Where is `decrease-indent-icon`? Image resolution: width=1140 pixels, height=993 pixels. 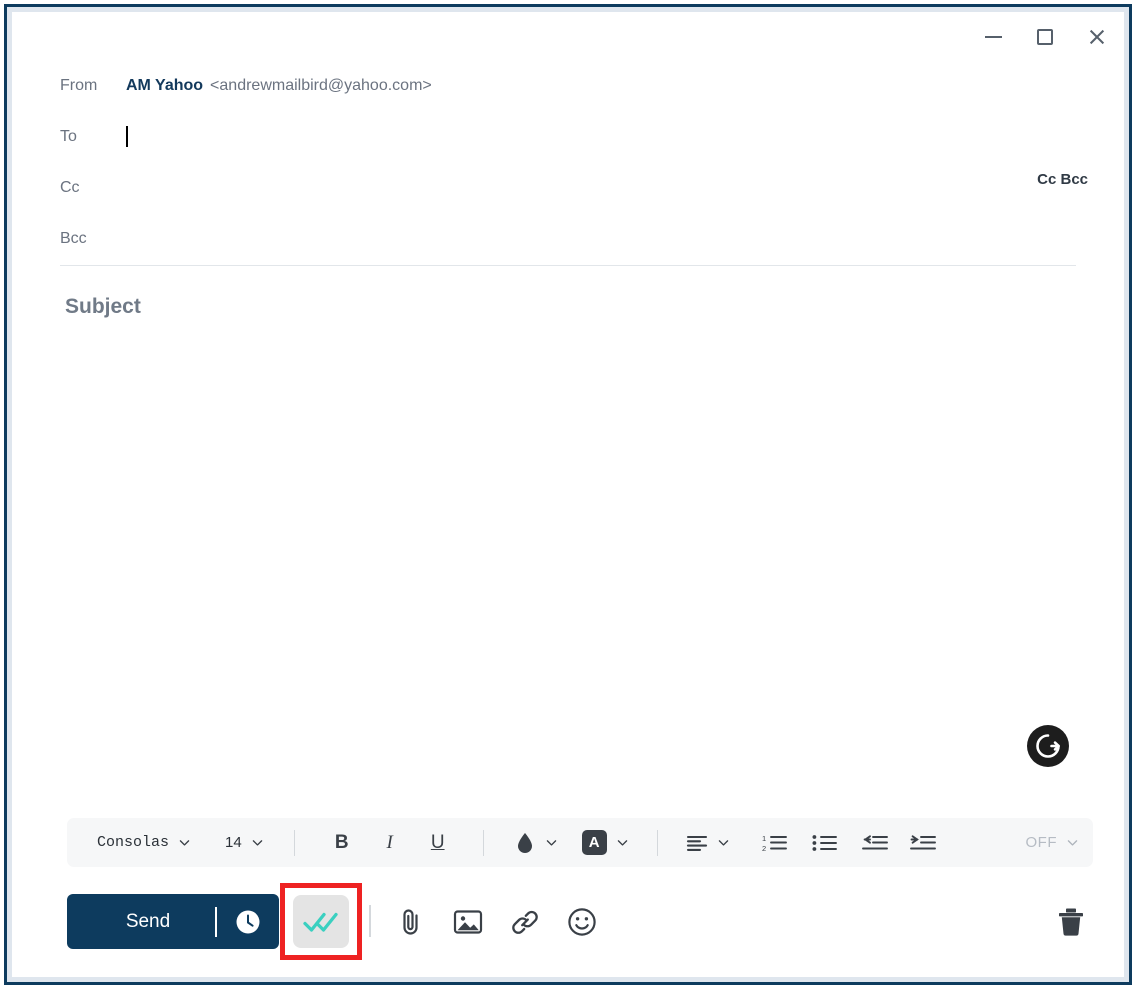 decrease-indent-icon is located at coordinates (874, 841).